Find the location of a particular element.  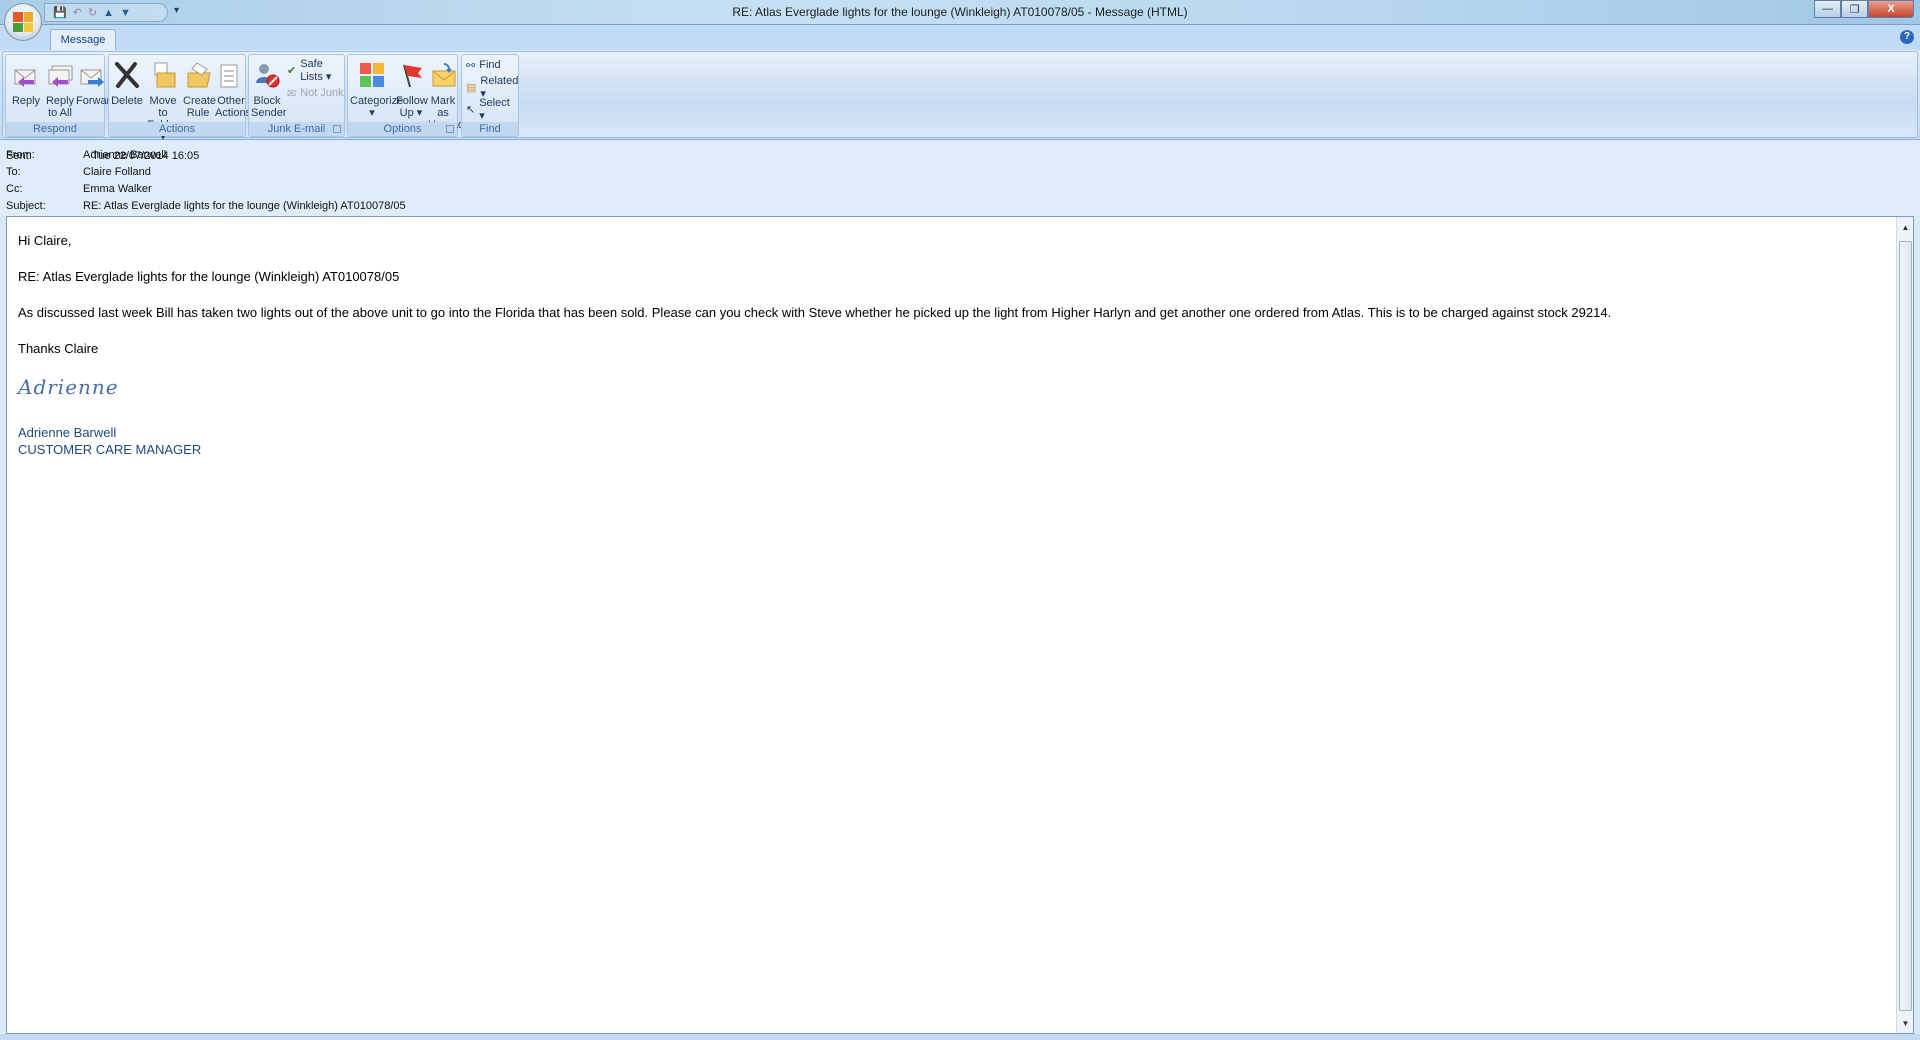

forward-button: Forward is located at coordinates (96, 83).